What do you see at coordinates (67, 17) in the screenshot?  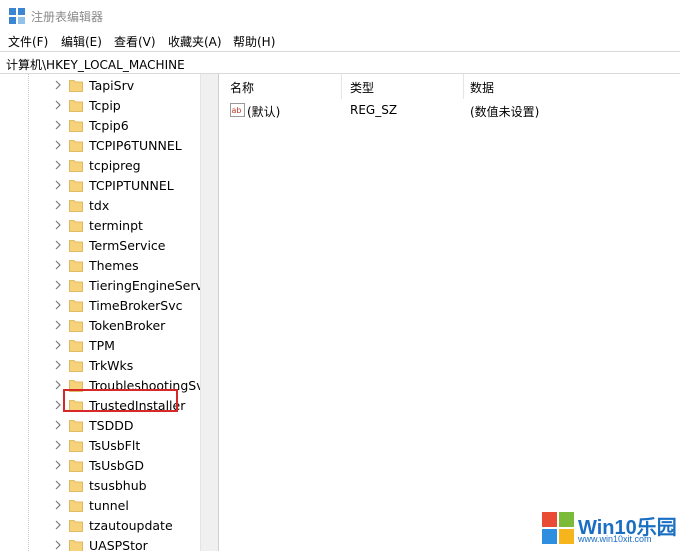 I see `window-title: 注册表编辑器` at bounding box center [67, 17].